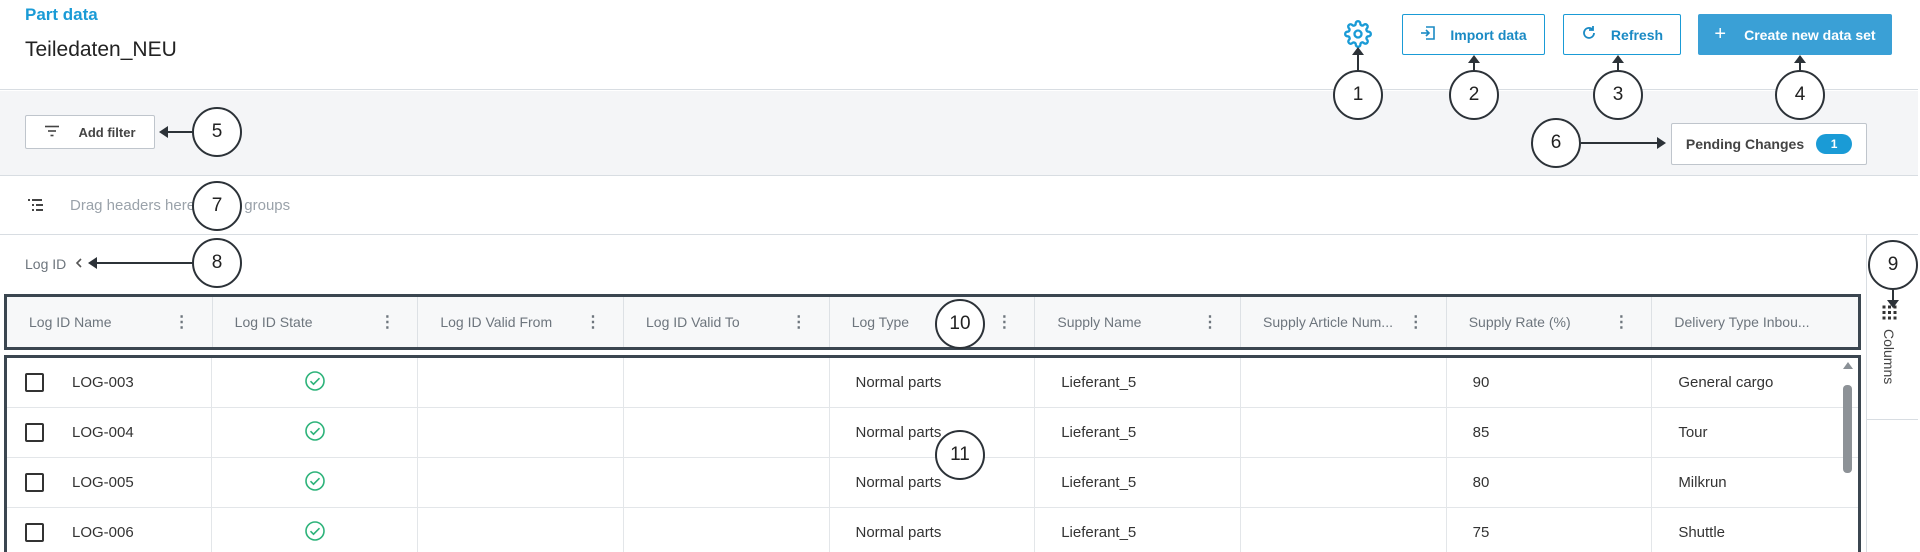  What do you see at coordinates (1889, 357) in the screenshot?
I see `columns-label: Columns` at bounding box center [1889, 357].